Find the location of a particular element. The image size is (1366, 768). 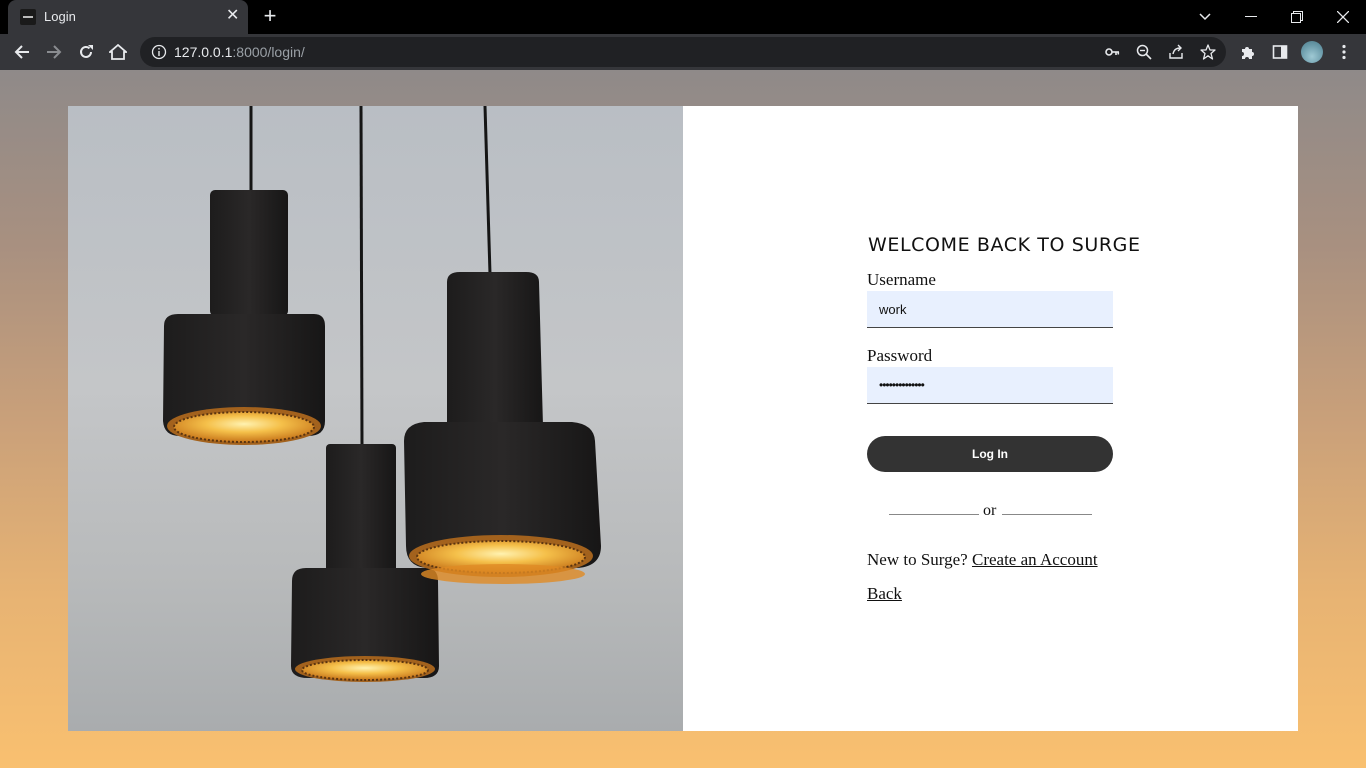

back-arrow-icon is located at coordinates (22, 52).